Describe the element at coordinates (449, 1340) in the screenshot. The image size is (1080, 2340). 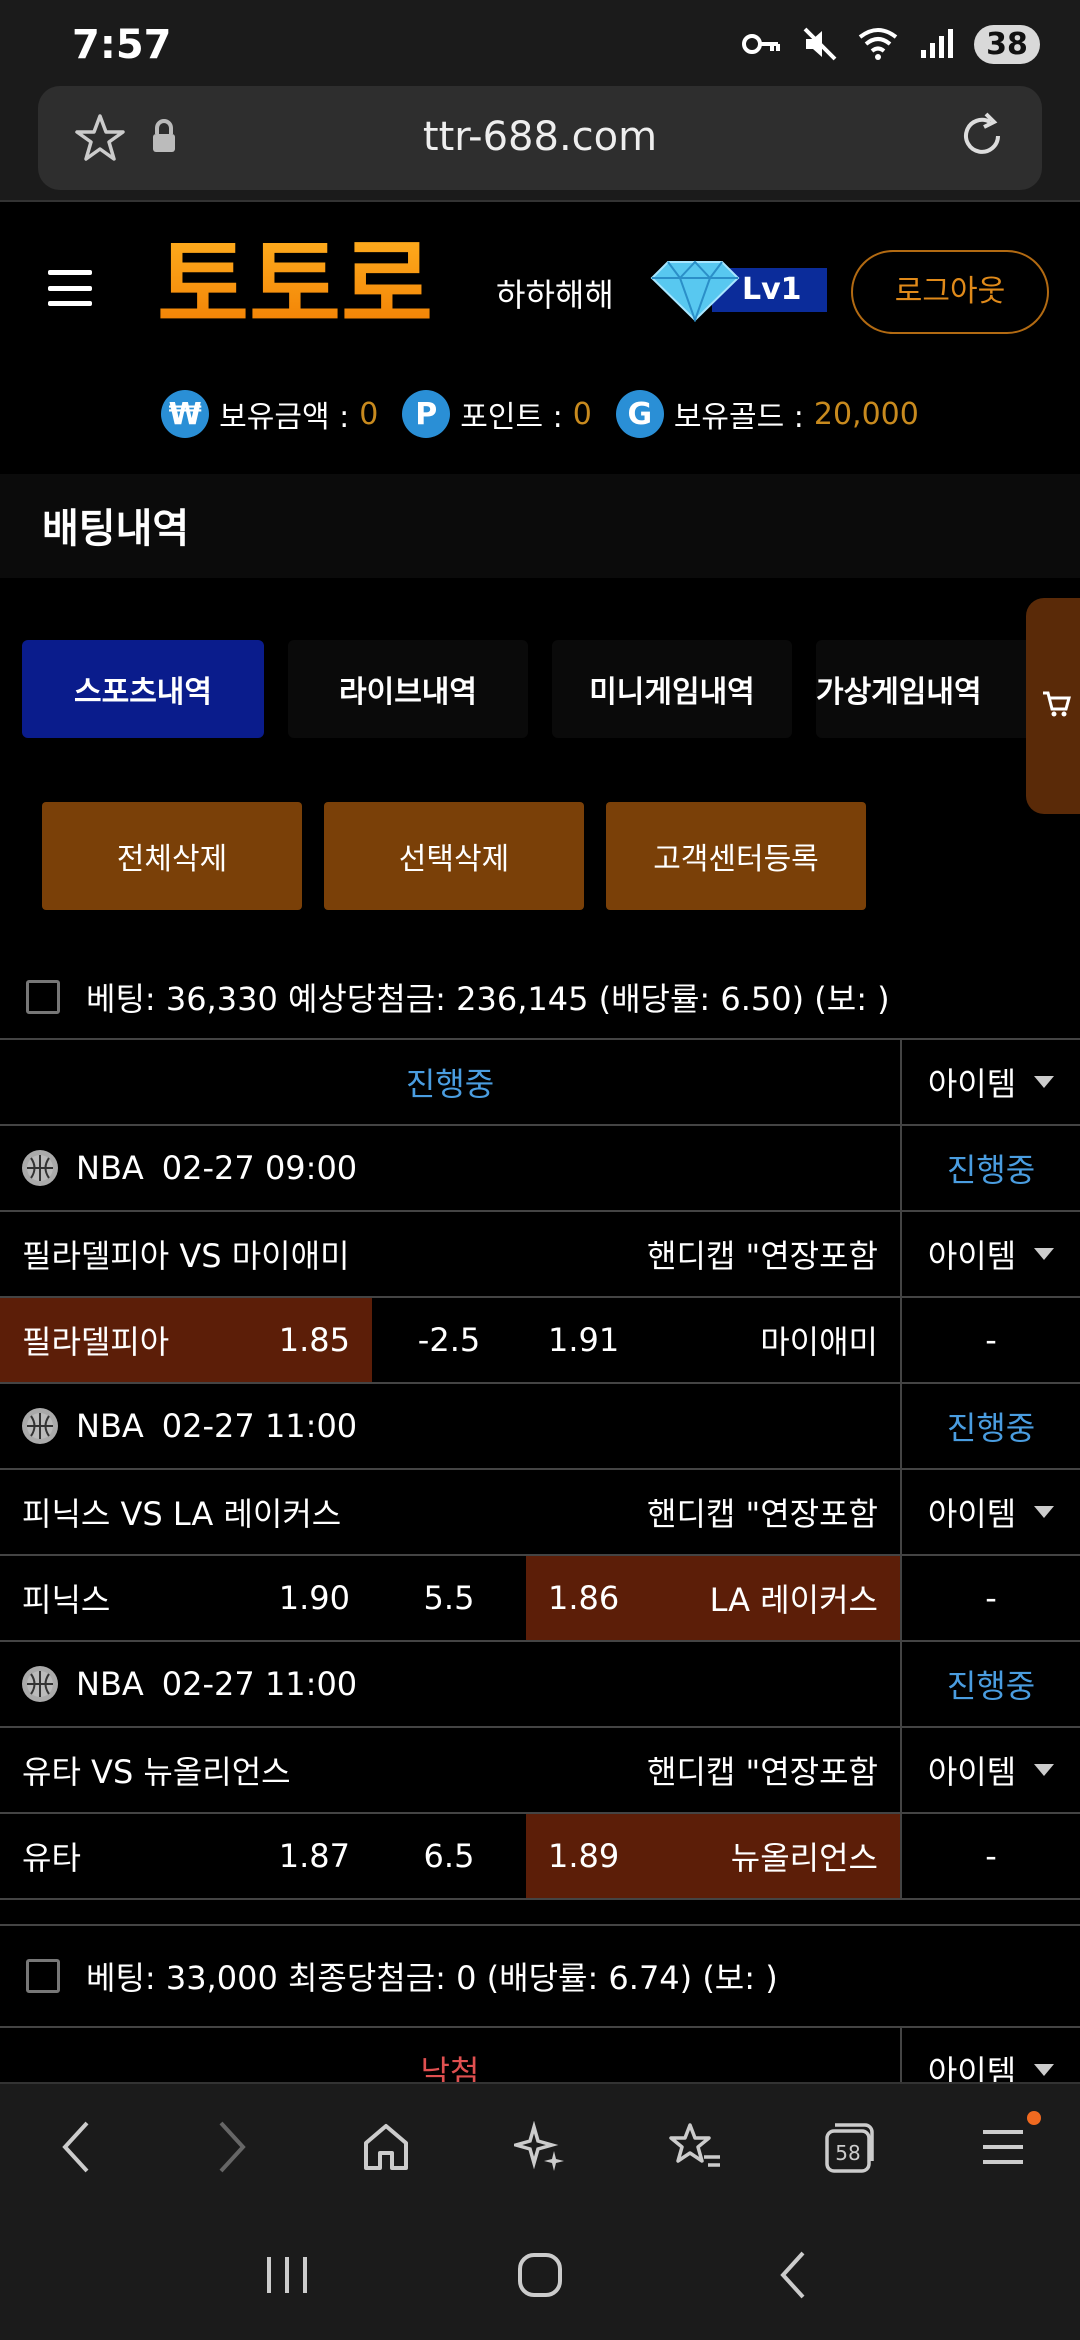
I see `handicap-line: -2.5` at that location.